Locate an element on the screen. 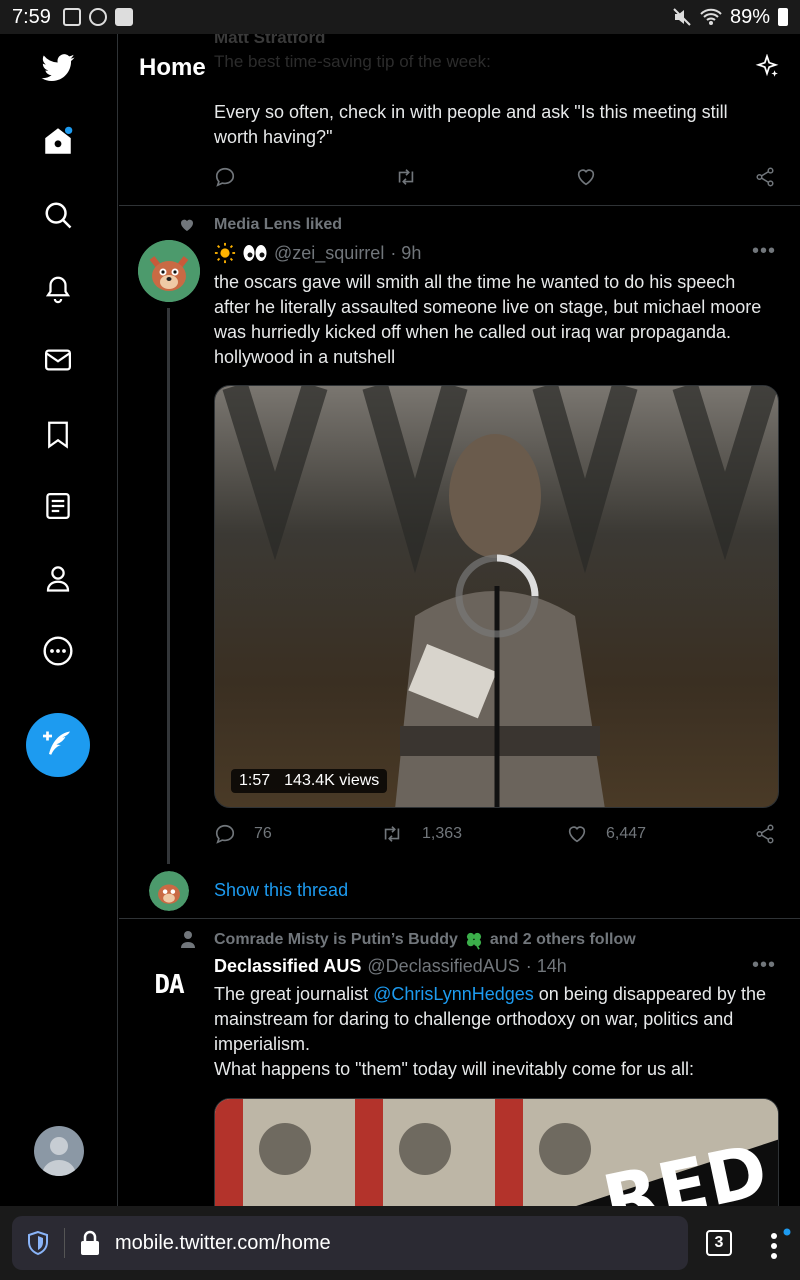 The height and width of the screenshot is (1280, 800). more-options-icon is located at coordinates (58, 651).